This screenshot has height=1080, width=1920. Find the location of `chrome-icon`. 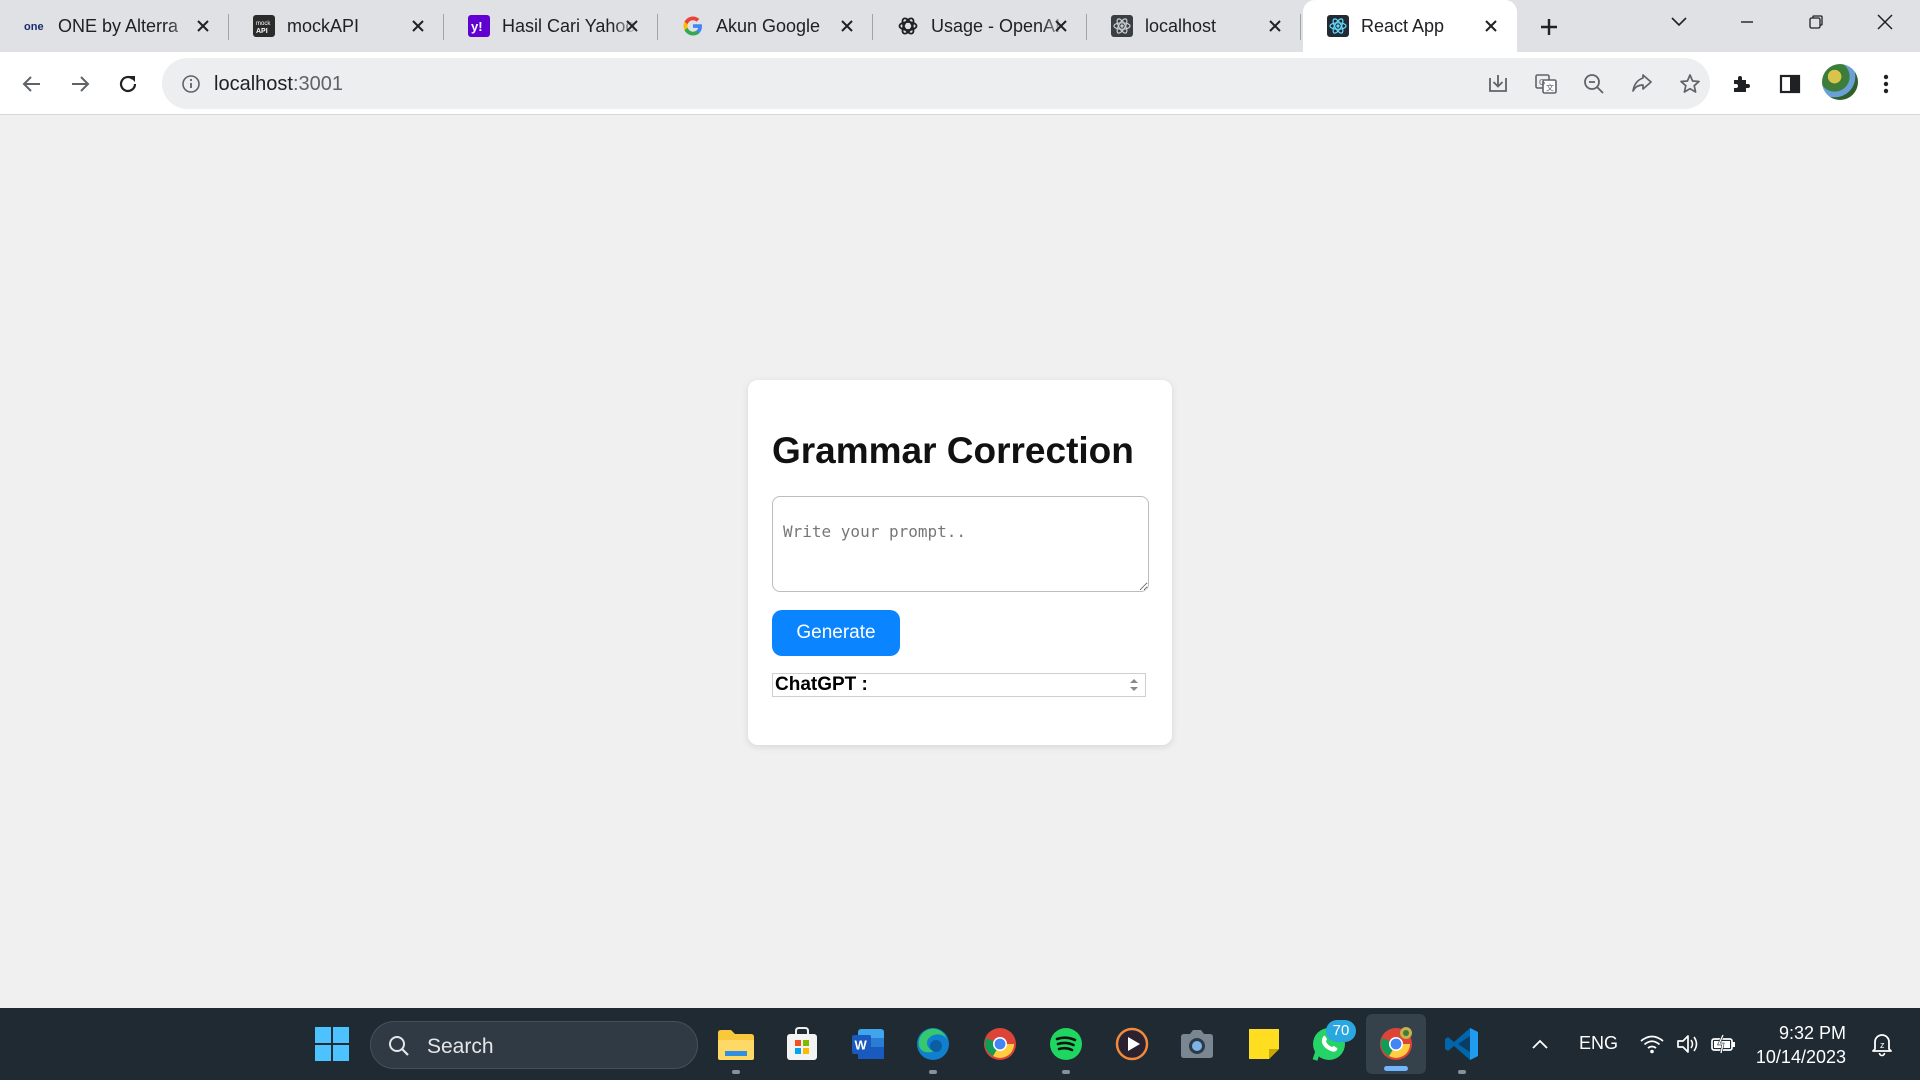

chrome-icon is located at coordinates (1000, 1044).